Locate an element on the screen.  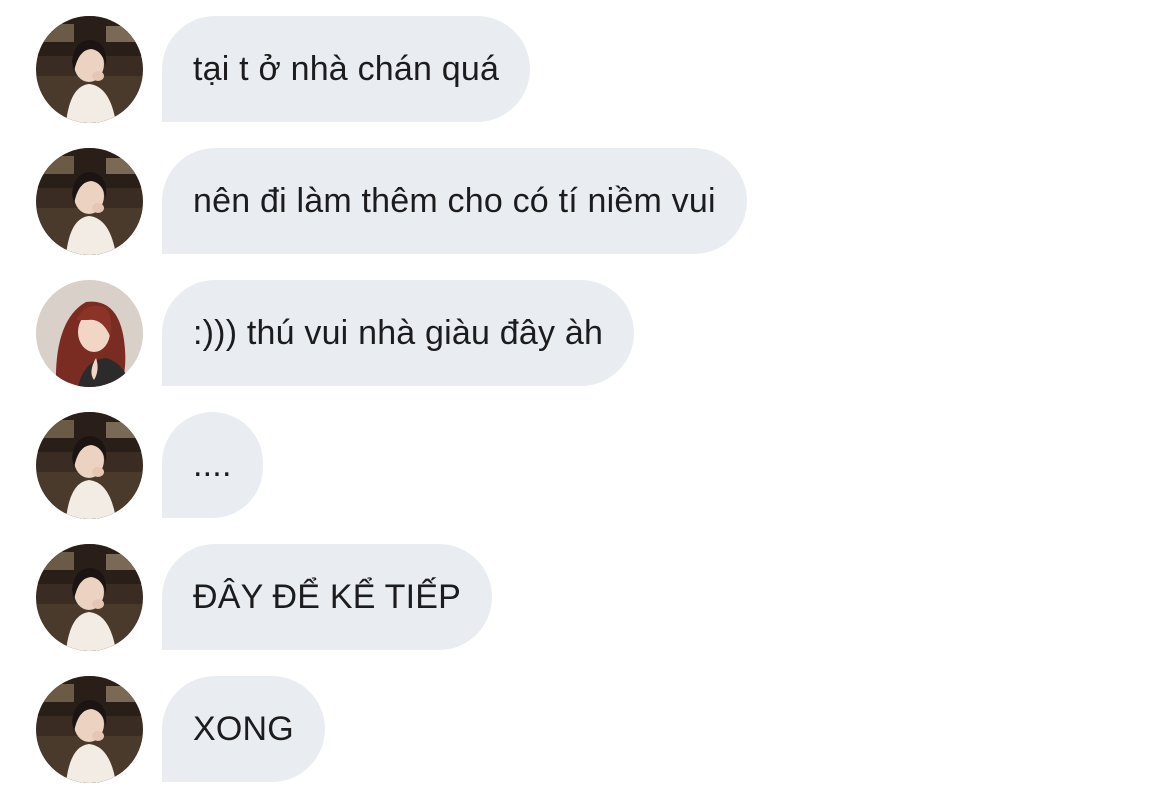
message-bubble: ĐÂY ĐỂ KỂ TIẾP is located at coordinates (327, 597).